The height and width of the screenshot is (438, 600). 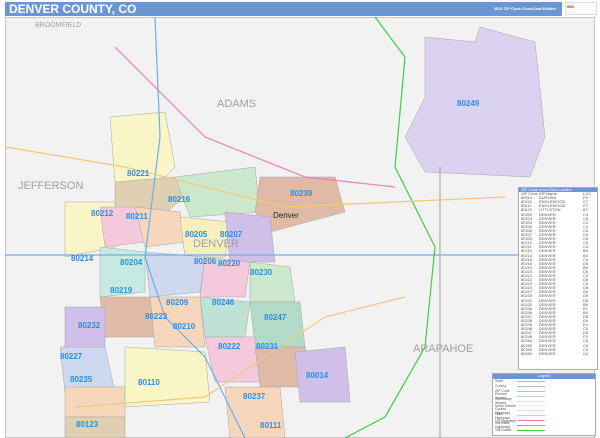 I want to click on zip-table-row: 80294 DENVER C4, so click(x=558, y=353).